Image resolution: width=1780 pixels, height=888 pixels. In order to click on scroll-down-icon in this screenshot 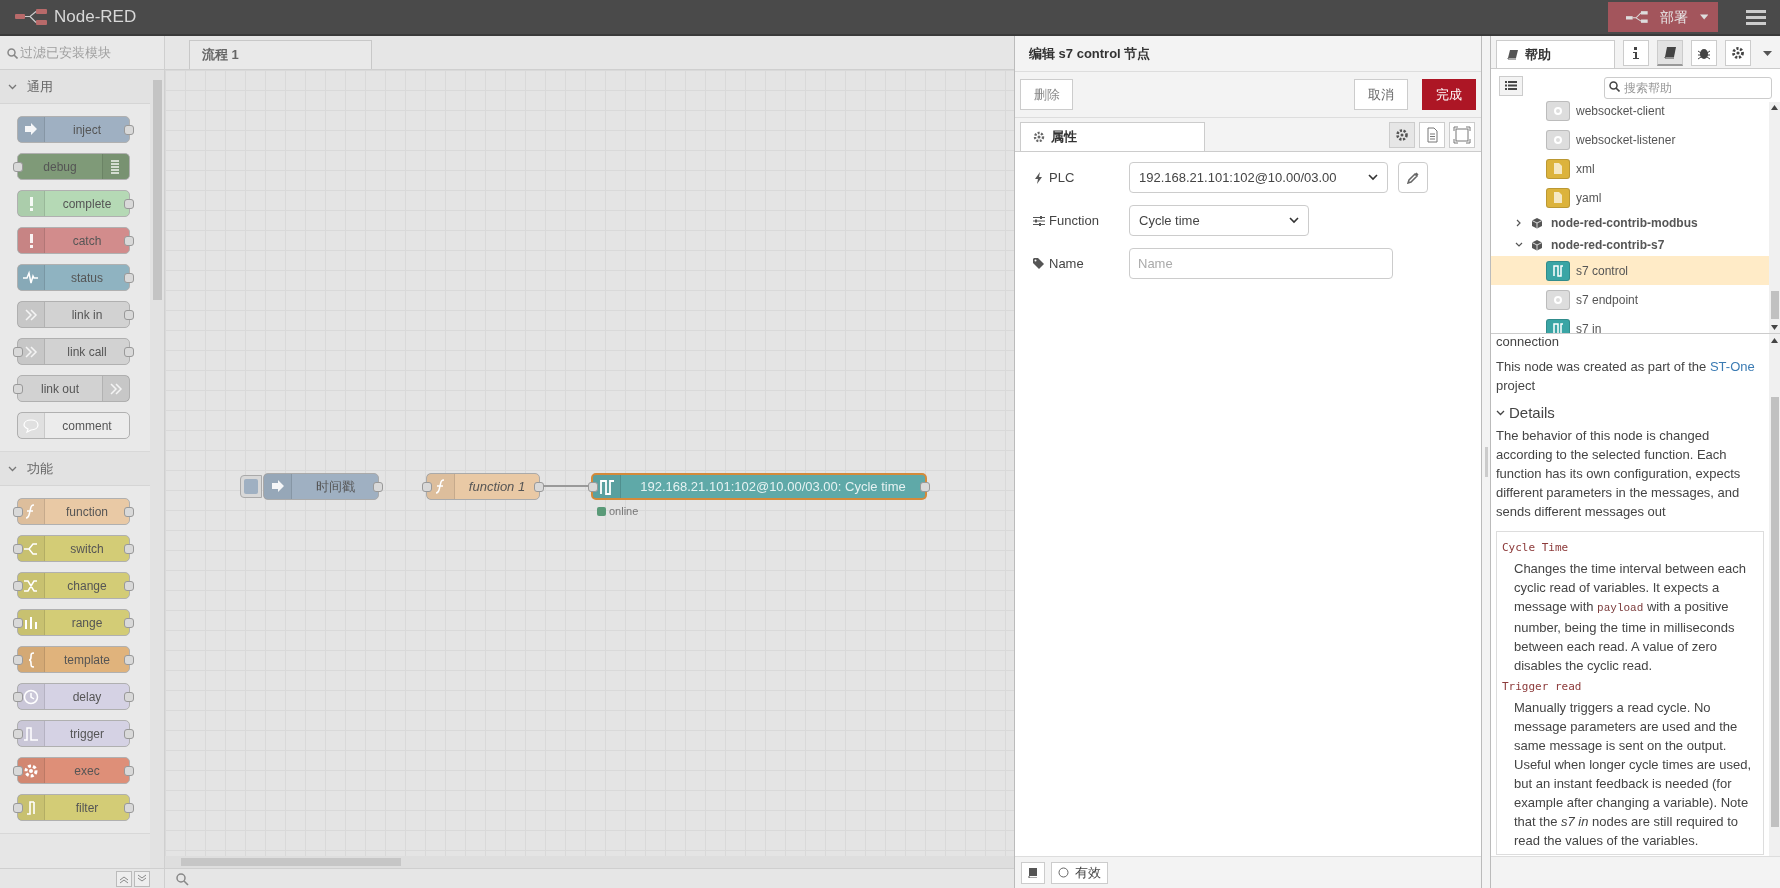, I will do `click(1774, 327)`.